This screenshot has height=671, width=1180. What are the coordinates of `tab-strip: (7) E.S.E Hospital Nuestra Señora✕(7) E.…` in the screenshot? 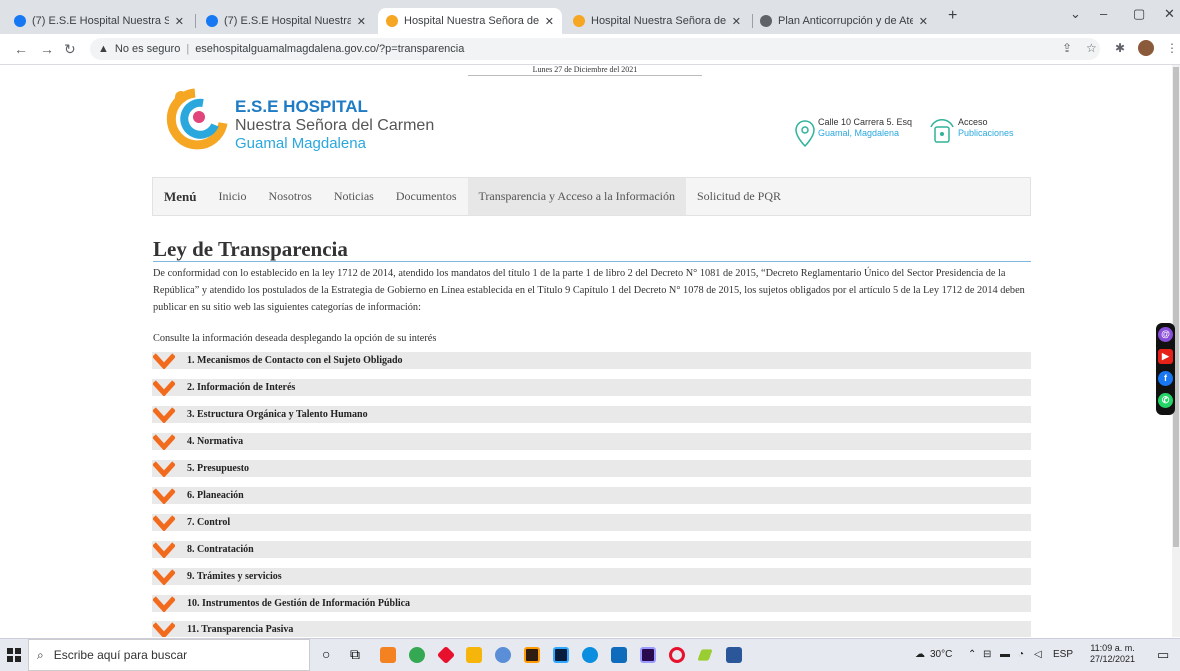 It's located at (590, 17).